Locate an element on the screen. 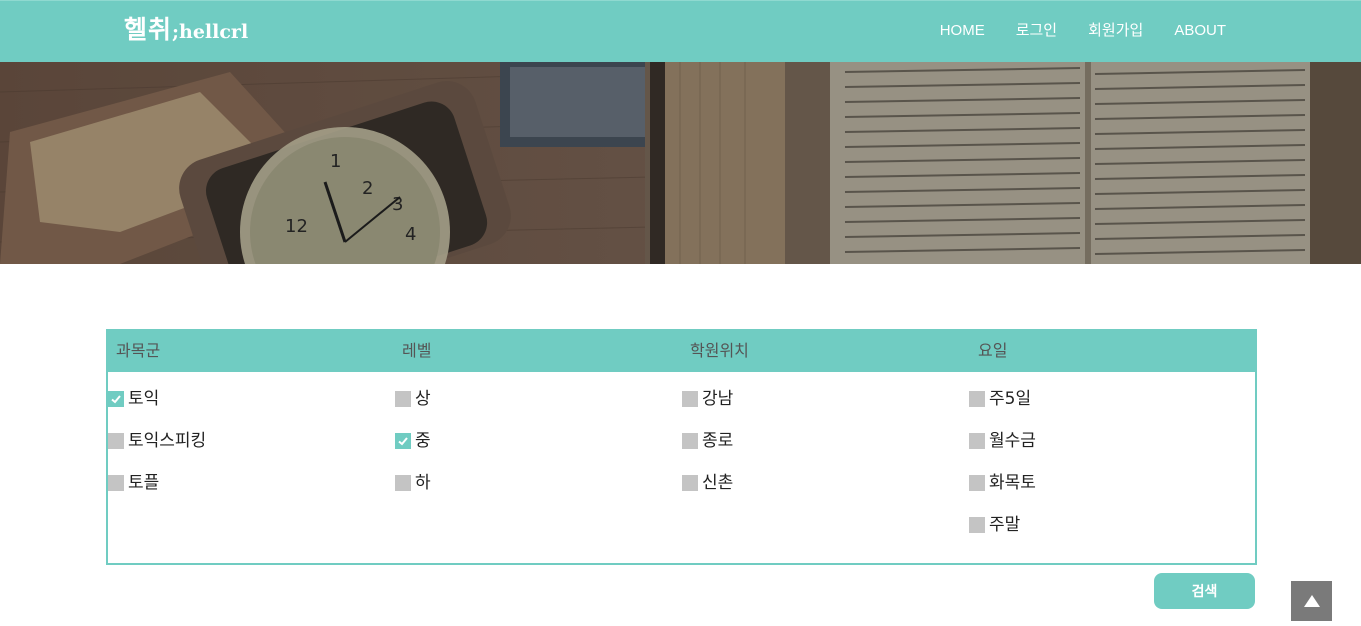 This screenshot has height=626, width=1361. option-label: 토익 is located at coordinates (144, 399).